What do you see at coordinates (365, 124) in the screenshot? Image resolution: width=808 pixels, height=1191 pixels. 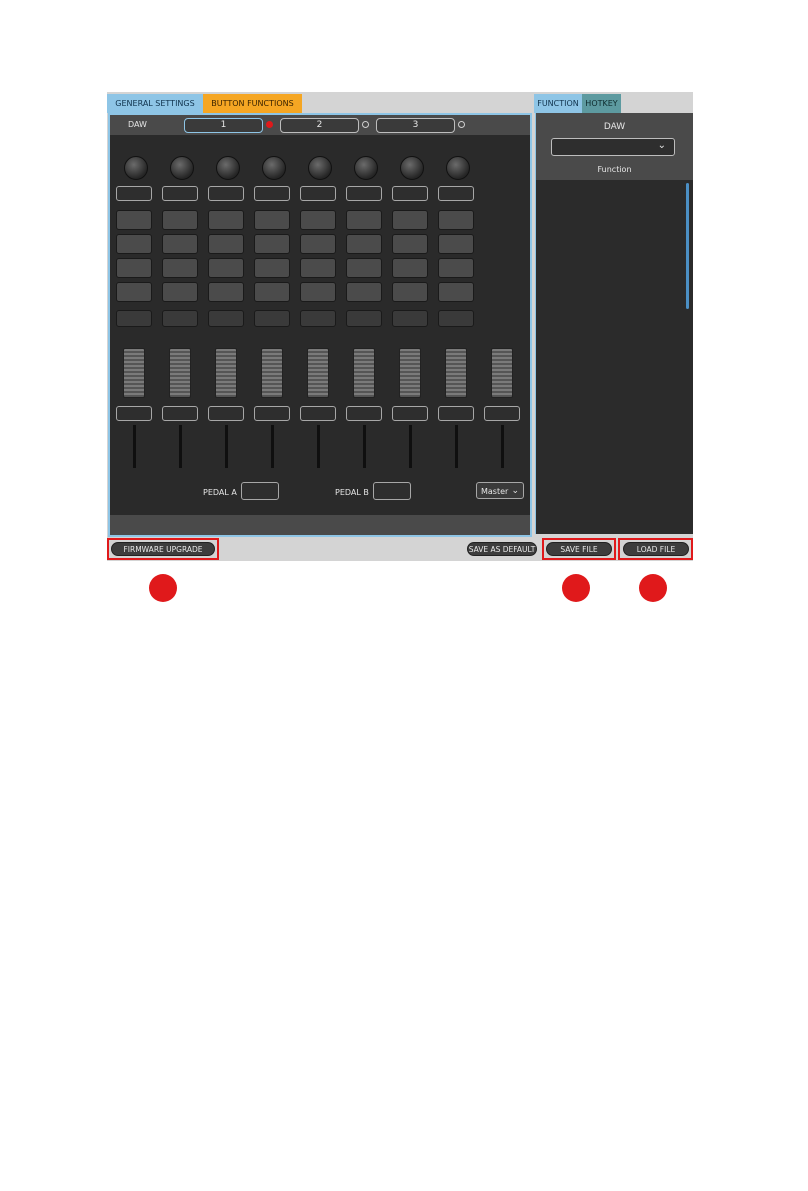 I see `status-dot-icon` at bounding box center [365, 124].